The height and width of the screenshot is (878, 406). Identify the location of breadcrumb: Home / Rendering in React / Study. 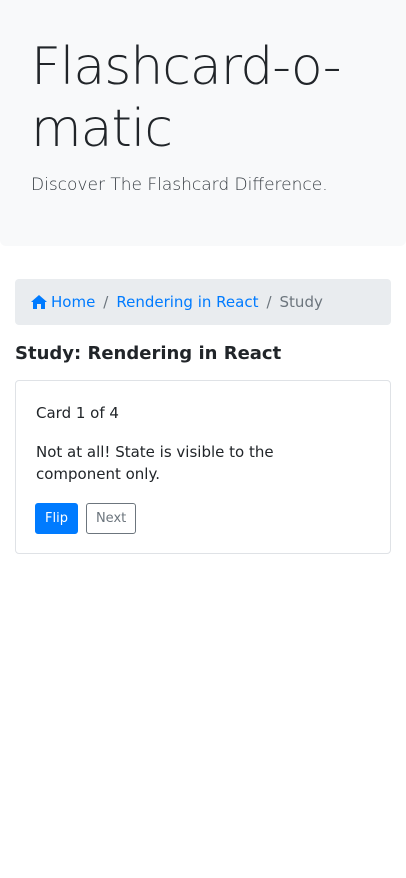
(203, 302).